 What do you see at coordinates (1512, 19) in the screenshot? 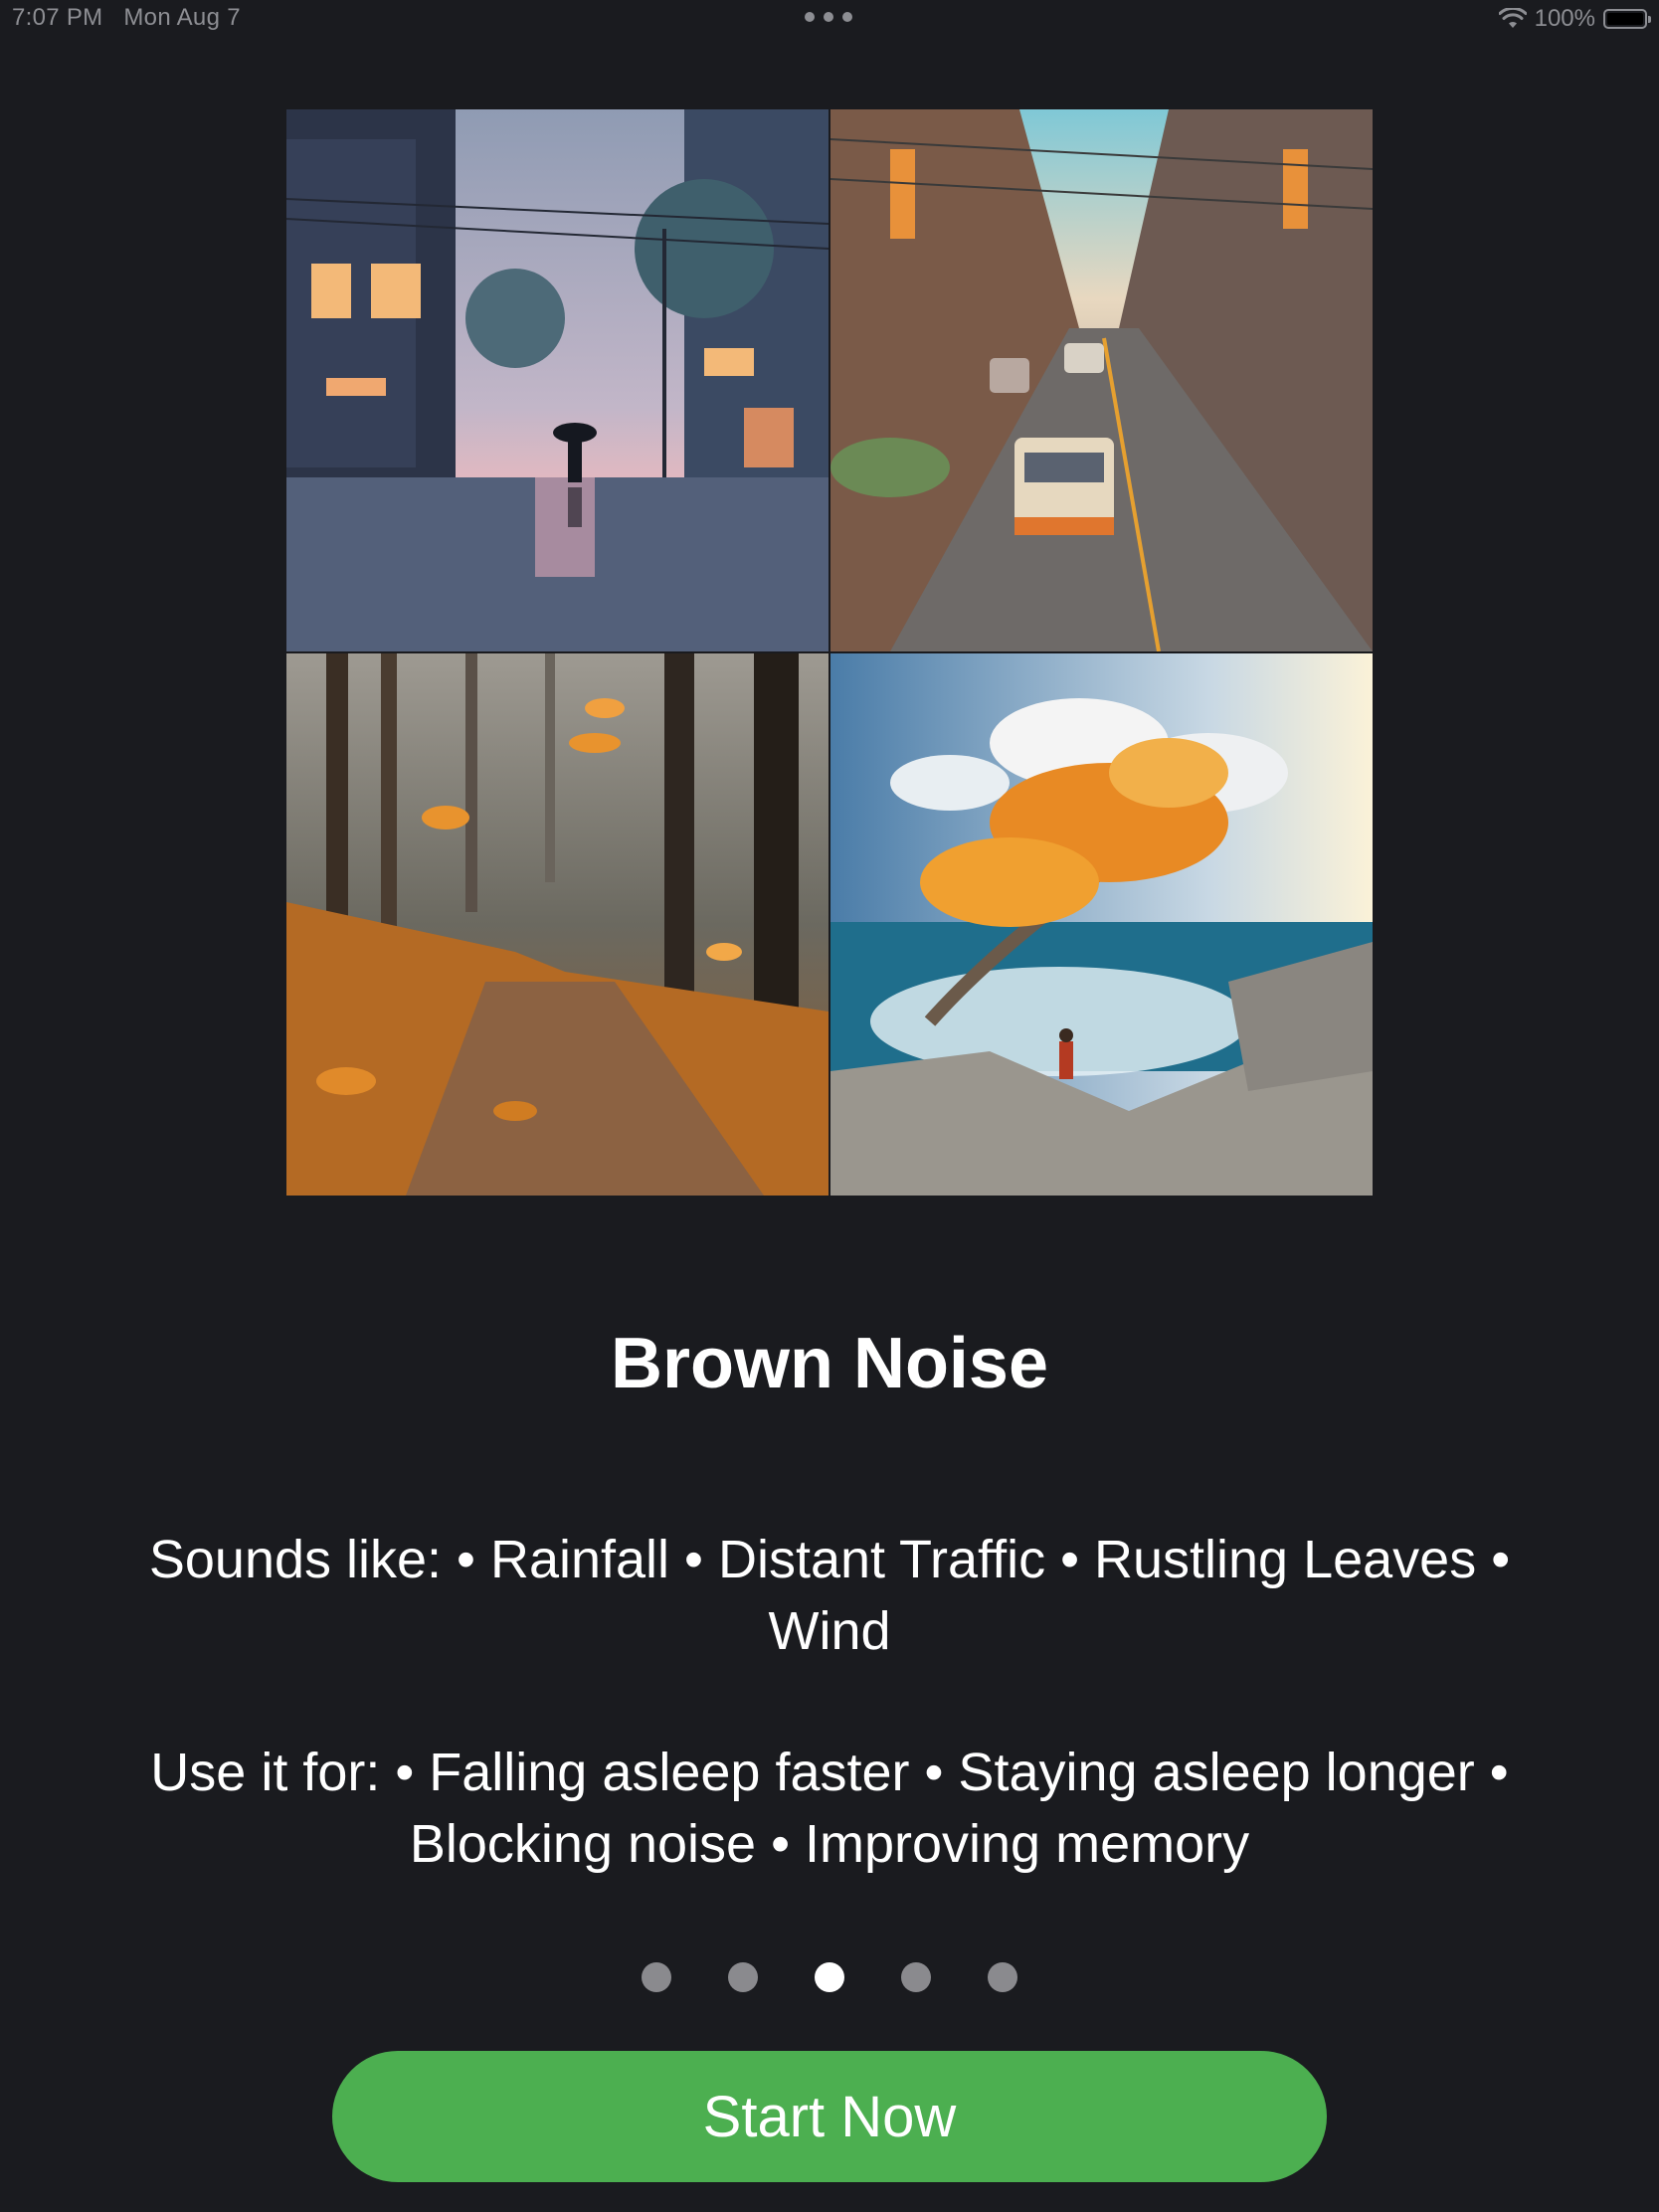
I see `wifi-icon` at bounding box center [1512, 19].